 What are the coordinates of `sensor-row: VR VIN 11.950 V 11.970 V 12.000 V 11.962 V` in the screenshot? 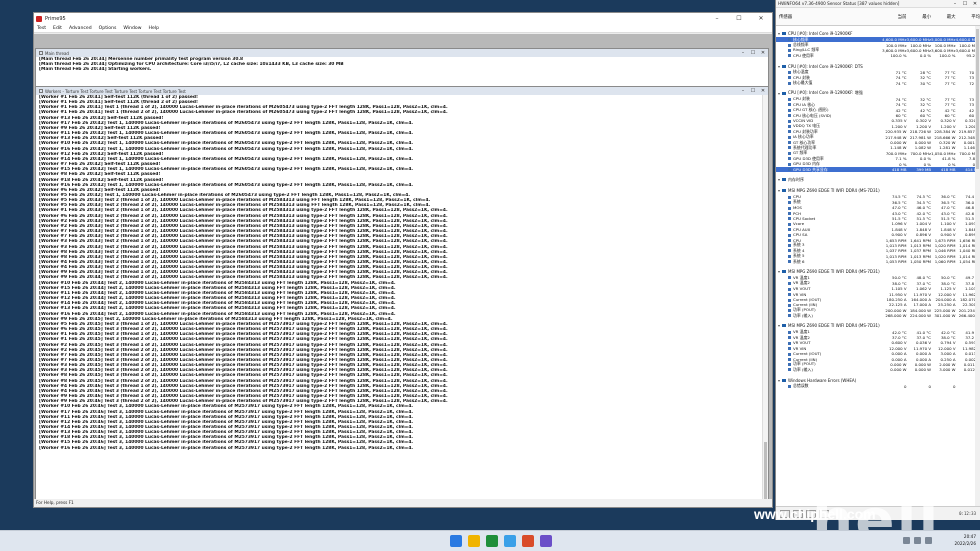 It's located at (878, 294).